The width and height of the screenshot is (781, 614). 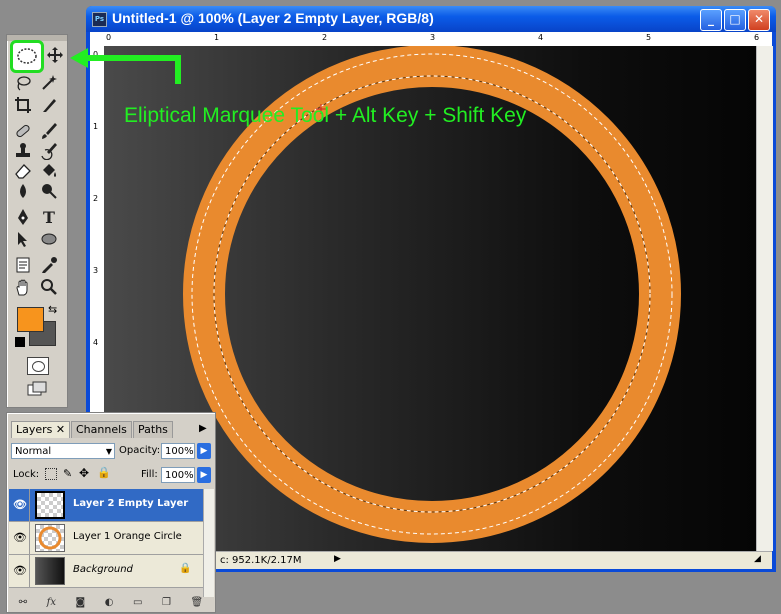 What do you see at coordinates (30, 319) in the screenshot?
I see `foreground-color-swatch` at bounding box center [30, 319].